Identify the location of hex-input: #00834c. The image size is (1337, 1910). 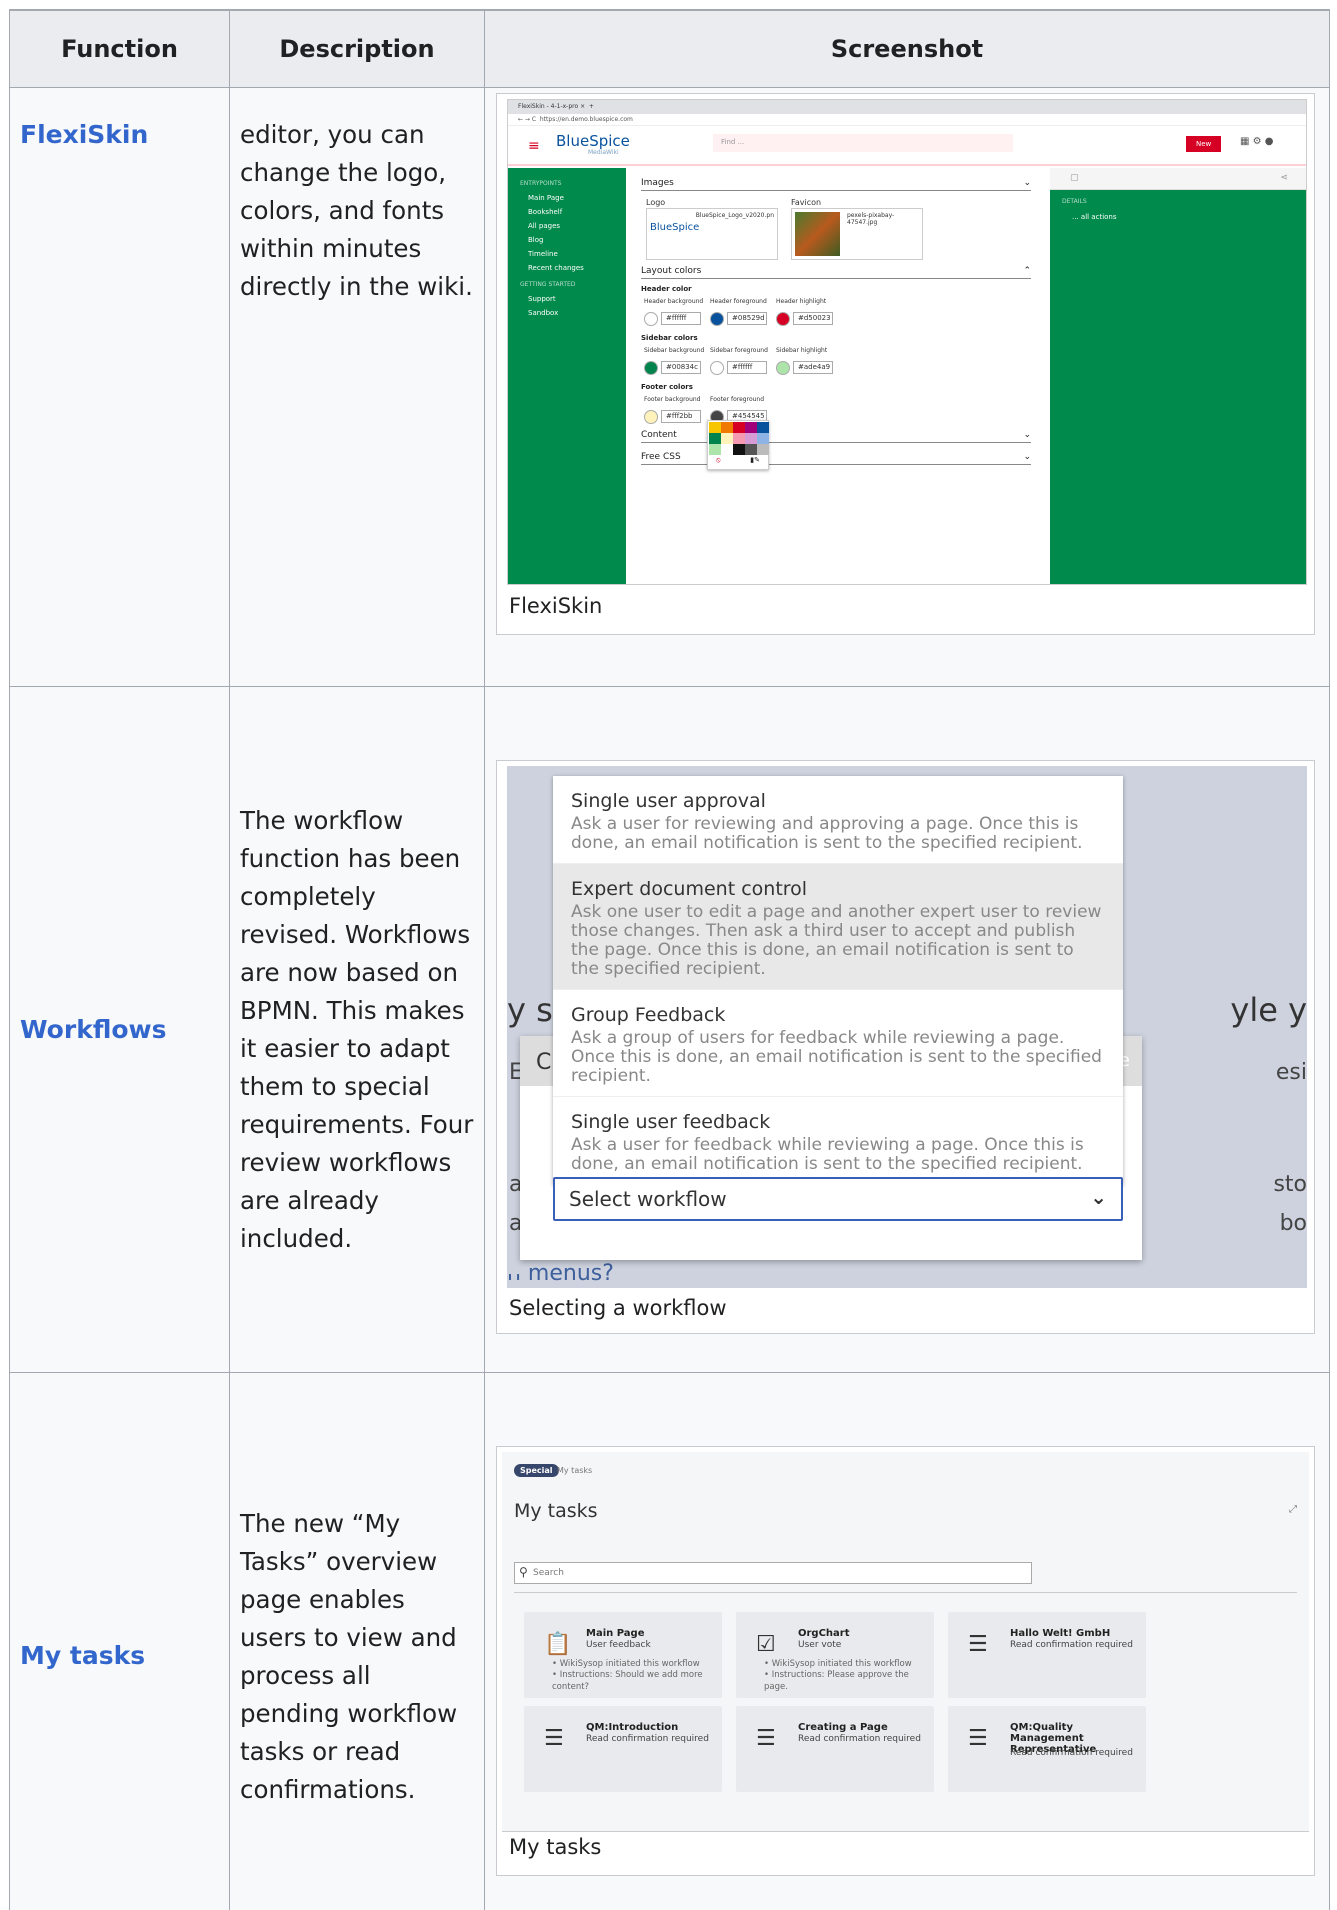
(681, 367).